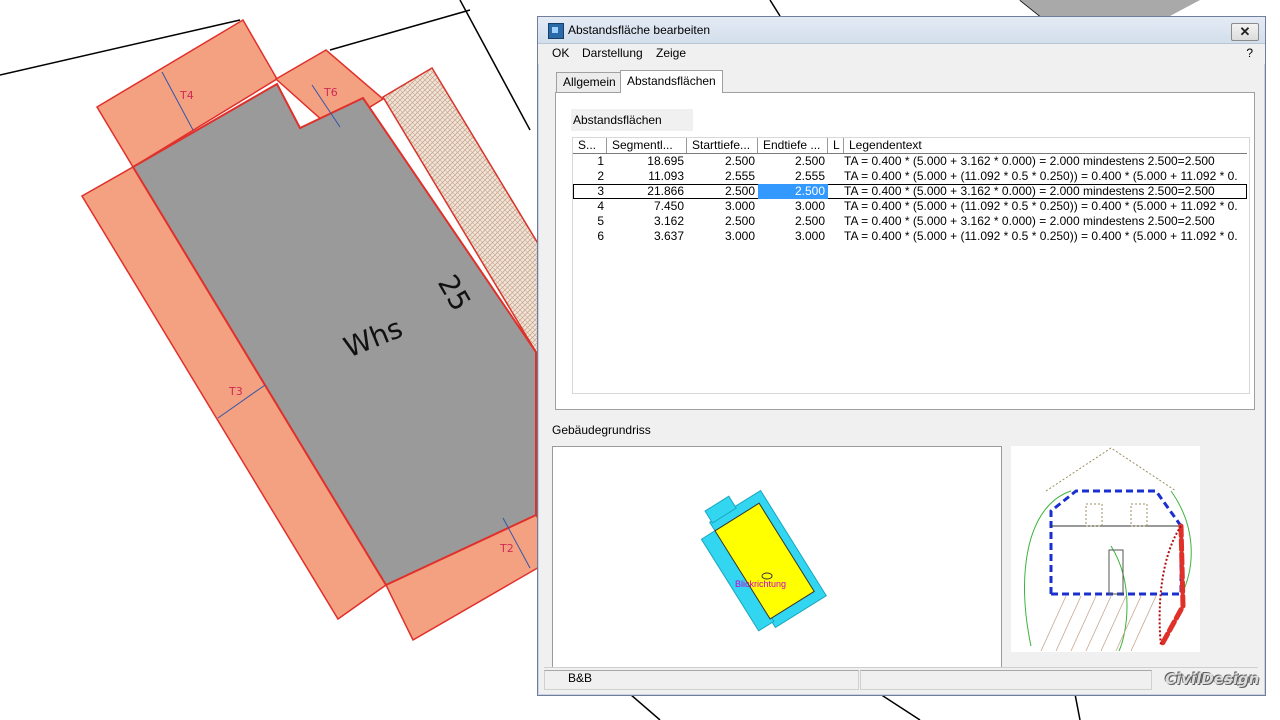  What do you see at coordinates (793, 191) in the screenshot?
I see `cell-endtiefe-editing: 2.500` at bounding box center [793, 191].